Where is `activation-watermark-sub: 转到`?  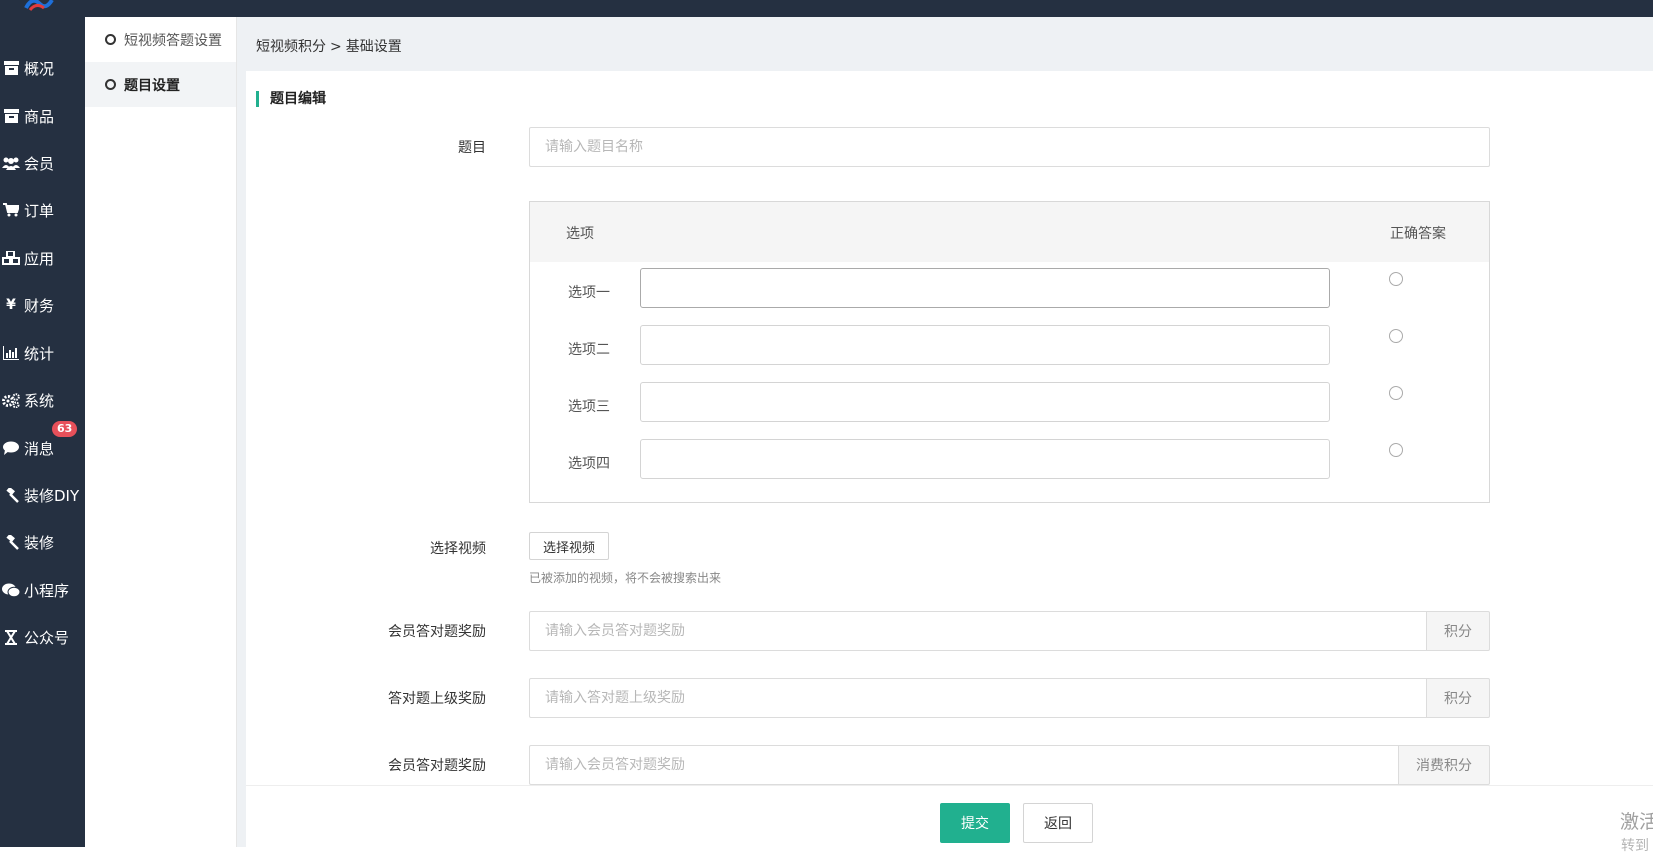
activation-watermark-sub: 转到 is located at coordinates (1635, 846).